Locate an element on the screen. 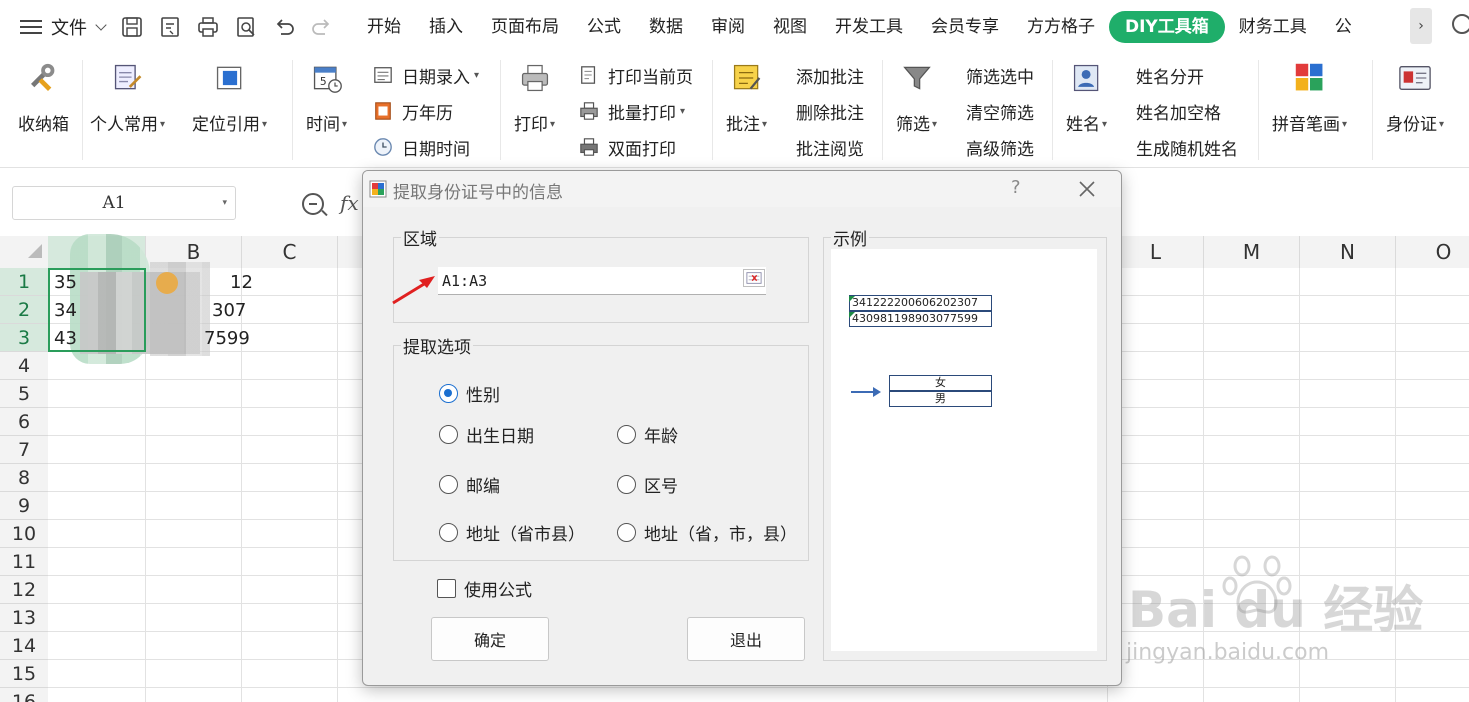 This screenshot has width=1469, height=702. advanced-filter-button: 高级筛选 is located at coordinates (1000, 147).